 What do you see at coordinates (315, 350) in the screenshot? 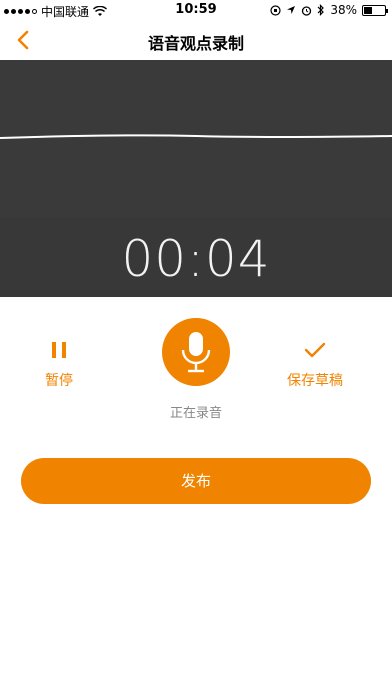
I see `checkmark-icon` at bounding box center [315, 350].